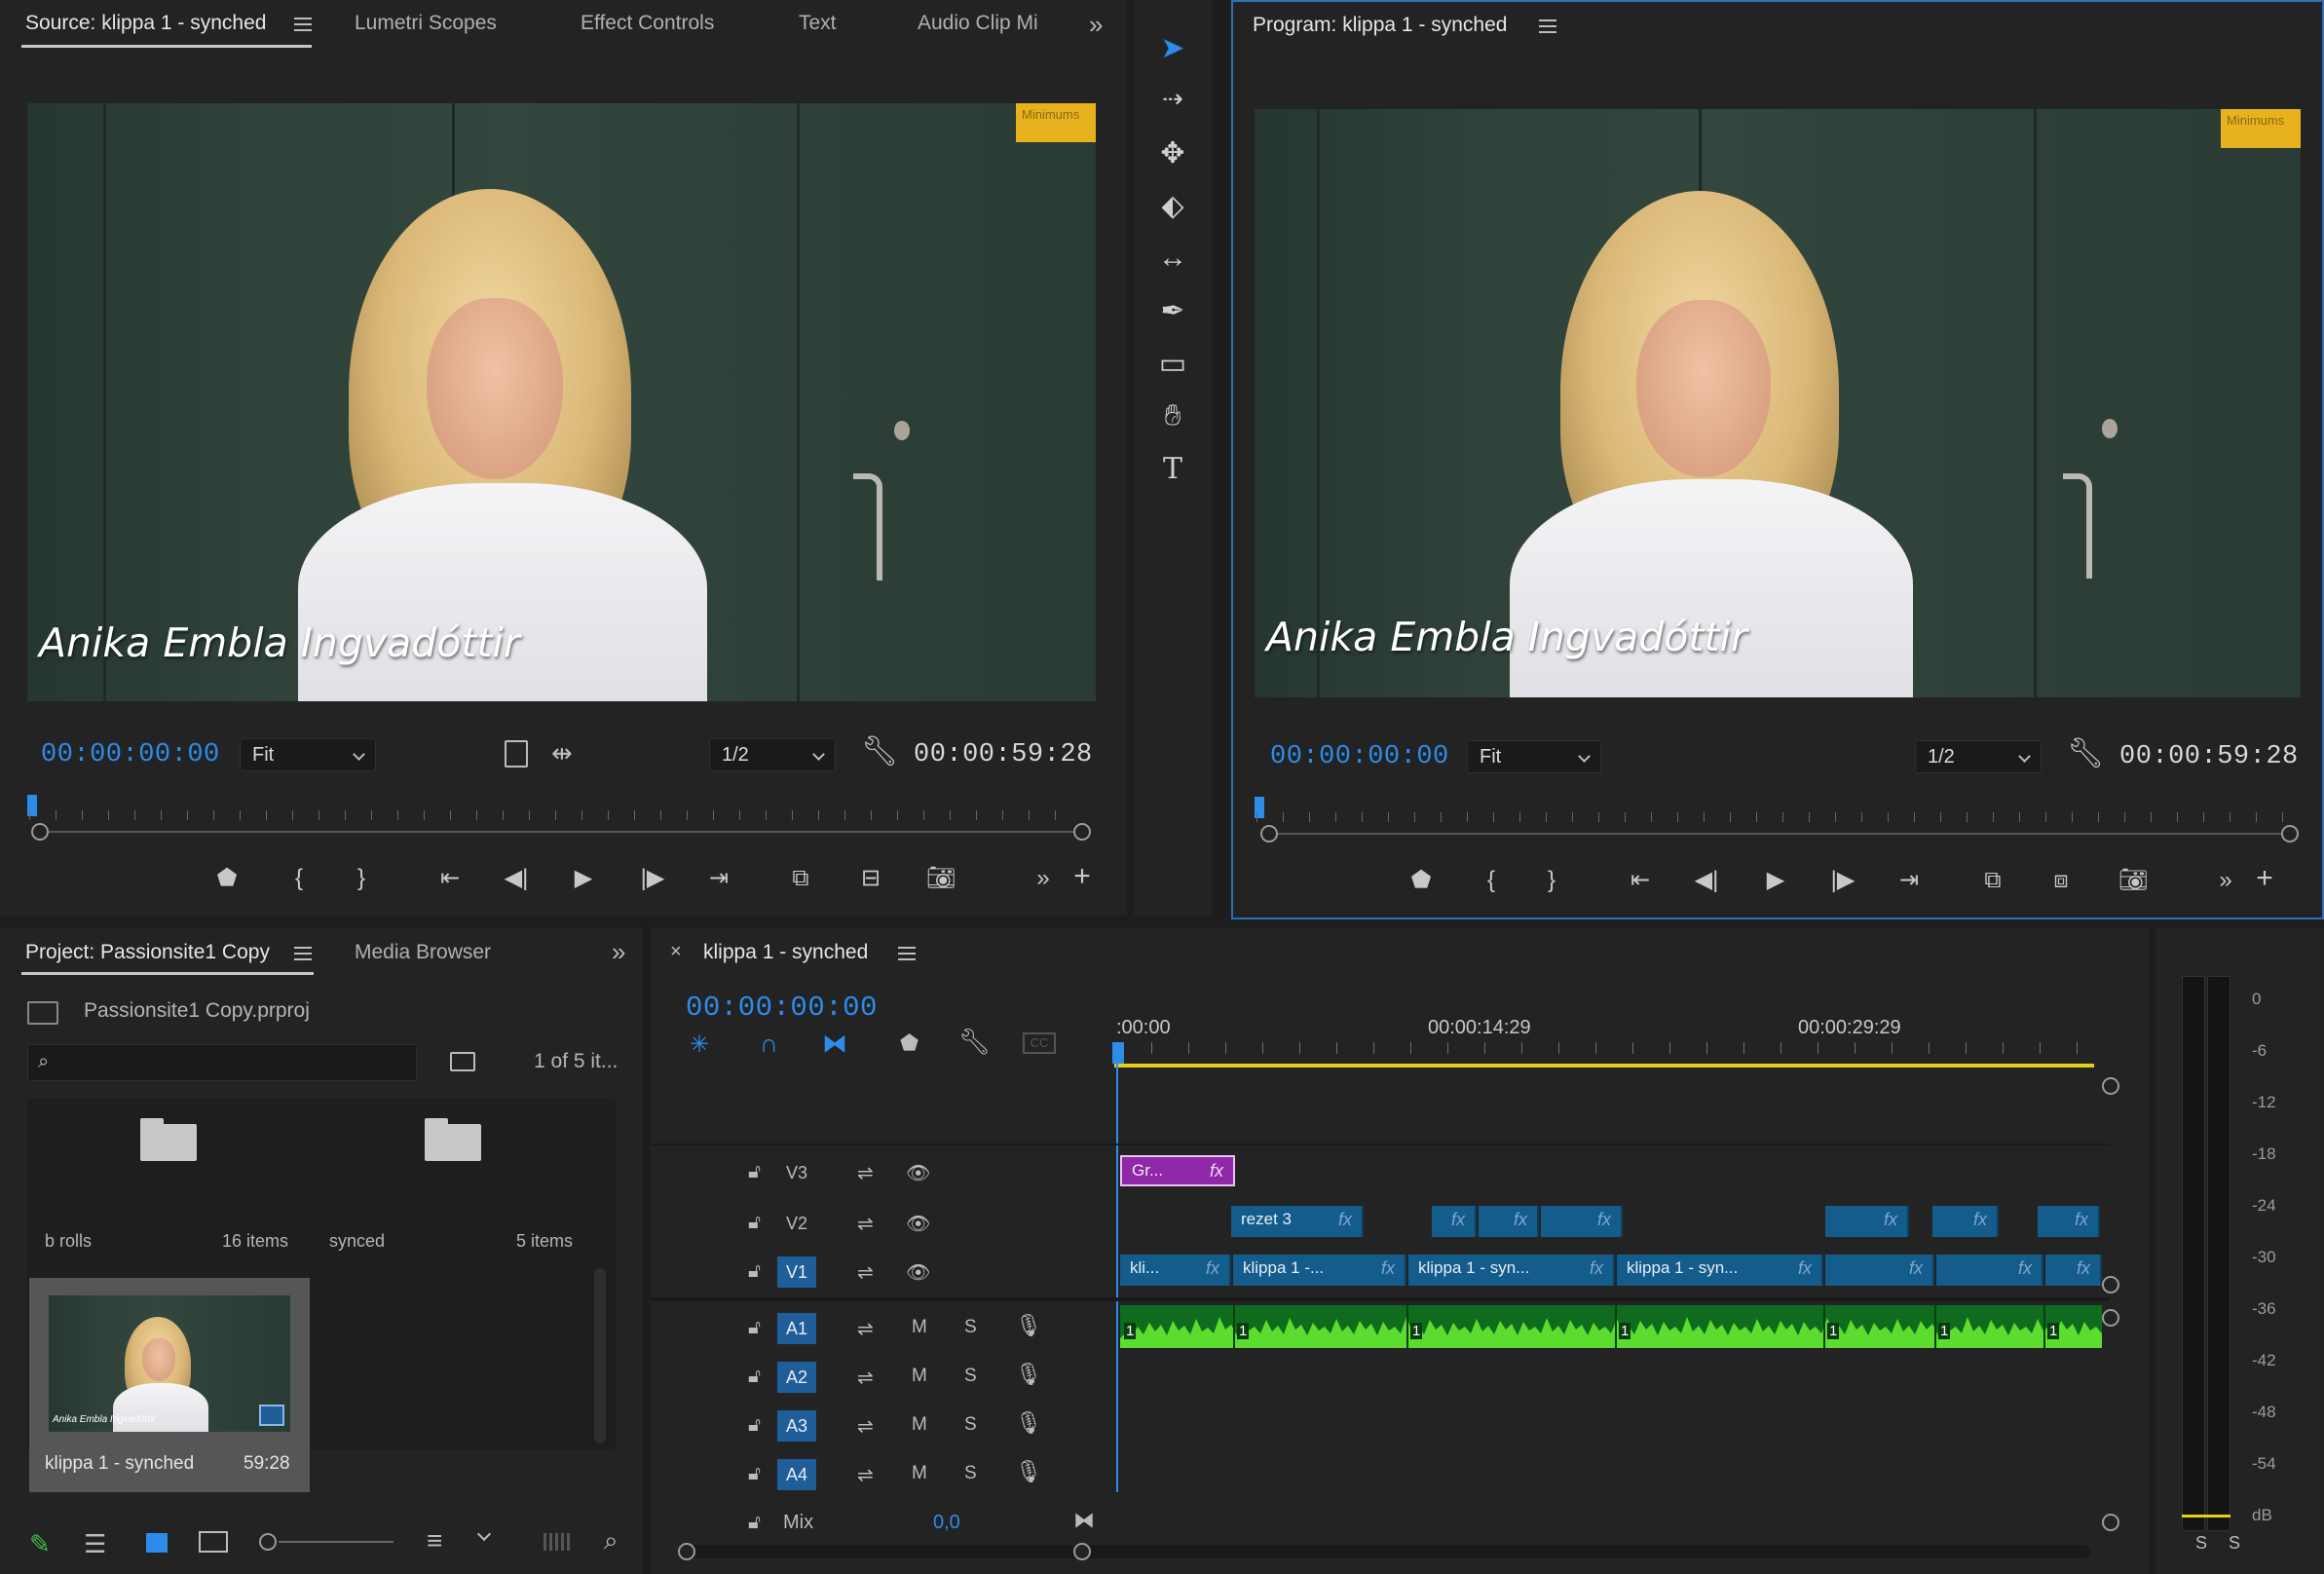 Image resolution: width=2324 pixels, height=1574 pixels. Describe the element at coordinates (2201, 1543) in the screenshot. I see `solo-left-button: S` at that location.